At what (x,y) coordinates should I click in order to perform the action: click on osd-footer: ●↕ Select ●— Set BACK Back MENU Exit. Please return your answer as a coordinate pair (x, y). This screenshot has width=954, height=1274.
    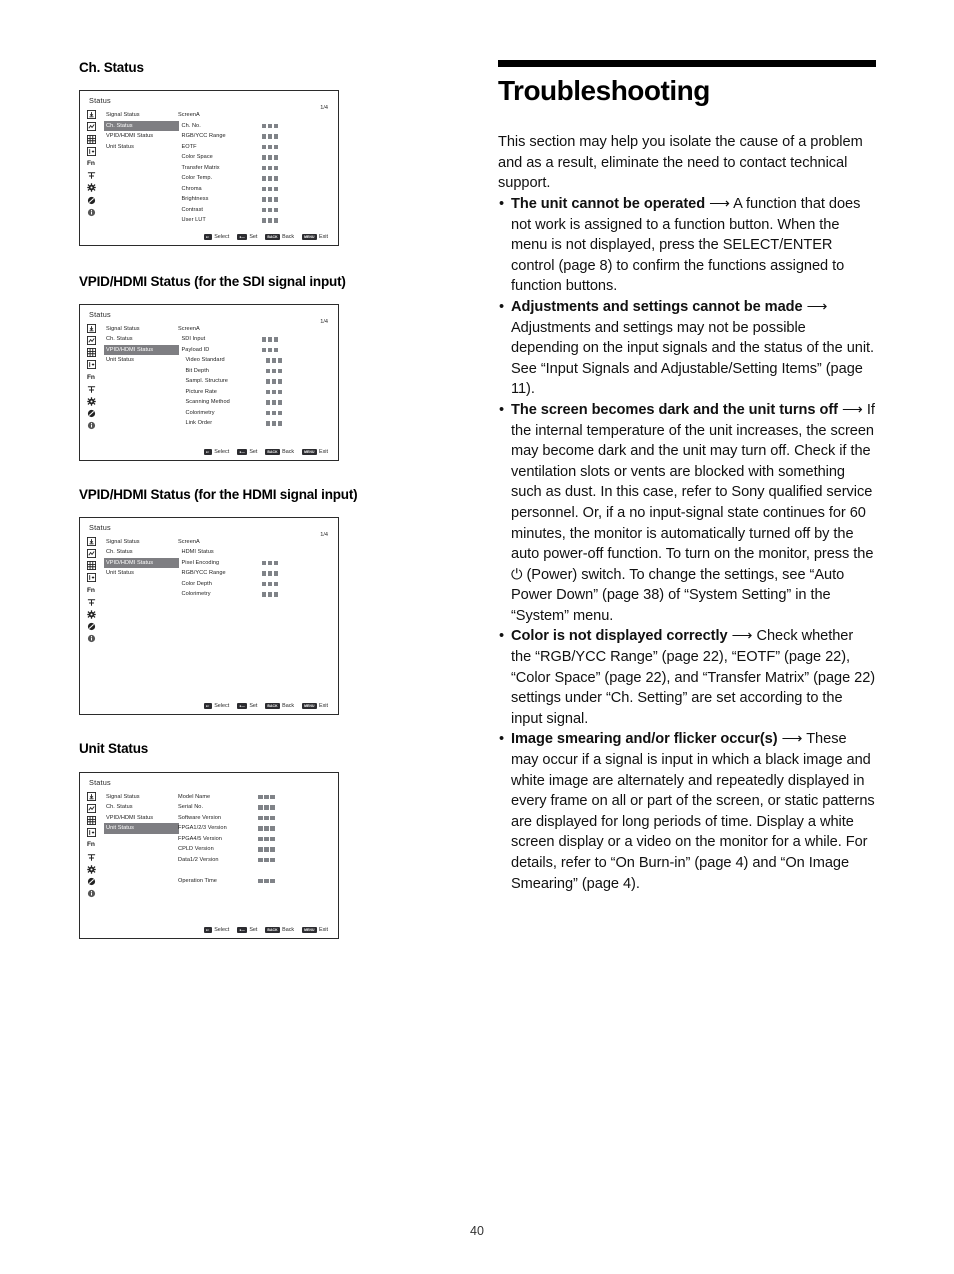
    Looking at the image, I should click on (209, 239).